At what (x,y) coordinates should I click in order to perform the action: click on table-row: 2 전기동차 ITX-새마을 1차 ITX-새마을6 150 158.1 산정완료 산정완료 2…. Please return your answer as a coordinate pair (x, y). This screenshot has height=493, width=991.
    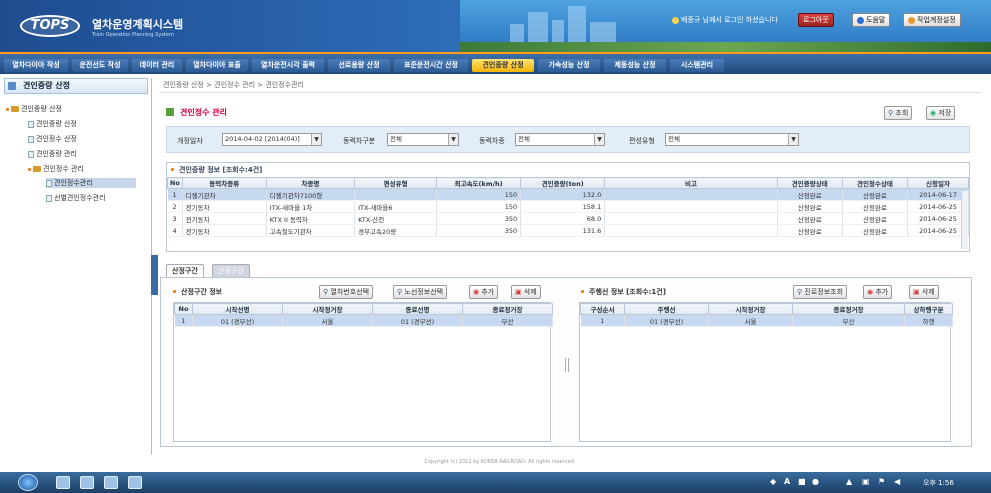
    Looking at the image, I should click on (568, 206).